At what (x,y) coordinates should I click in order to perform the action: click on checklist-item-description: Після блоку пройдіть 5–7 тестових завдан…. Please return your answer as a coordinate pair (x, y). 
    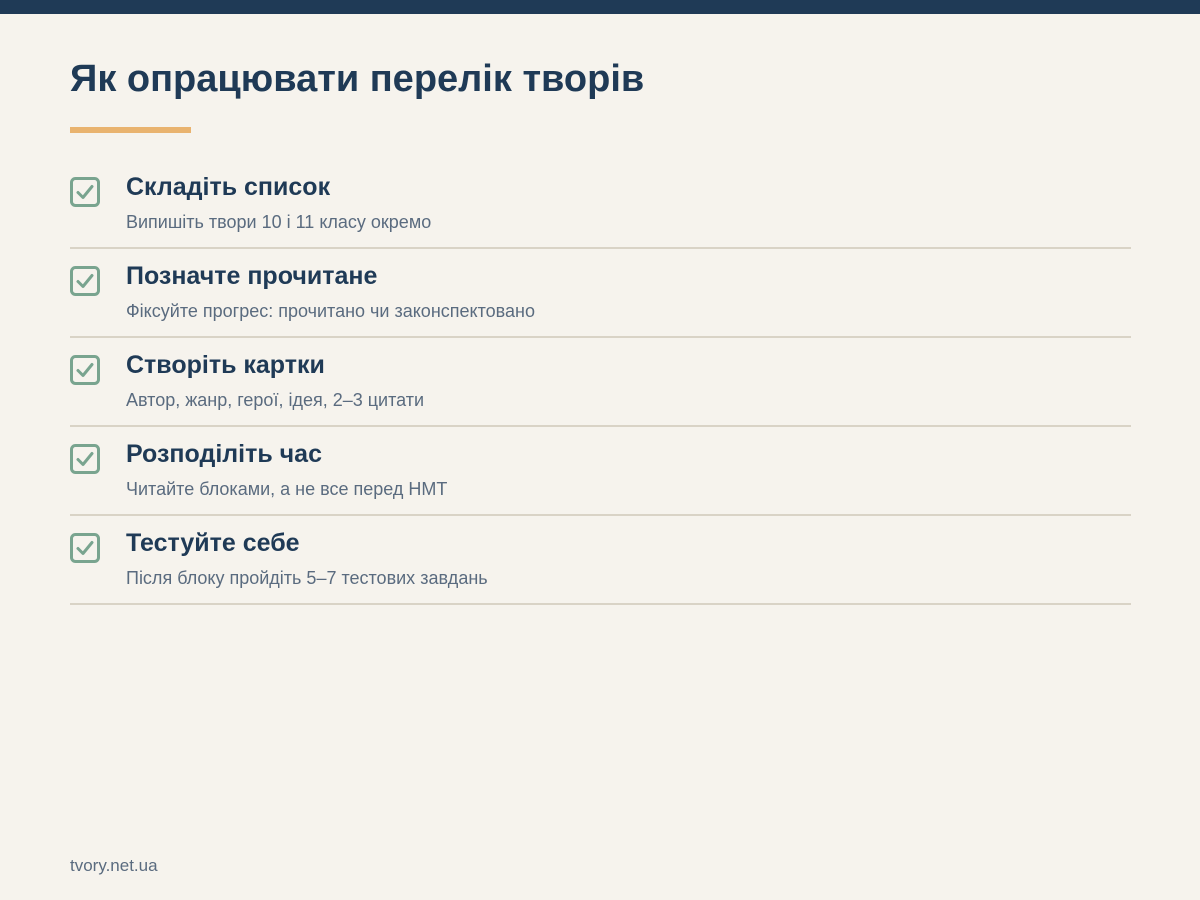
    Looking at the image, I should click on (307, 578).